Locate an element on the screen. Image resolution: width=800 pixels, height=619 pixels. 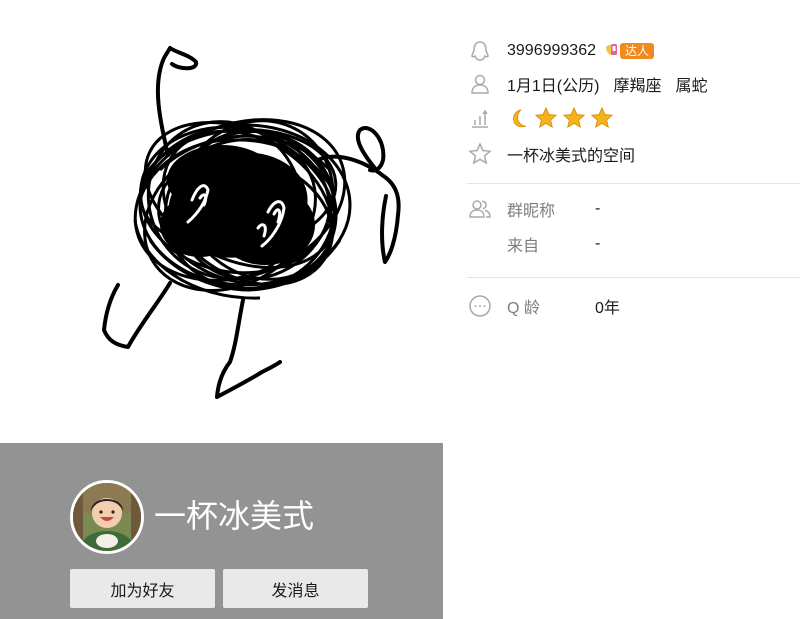
space-row: 一杯冰美式的空间 is located at coordinates (551, 154).